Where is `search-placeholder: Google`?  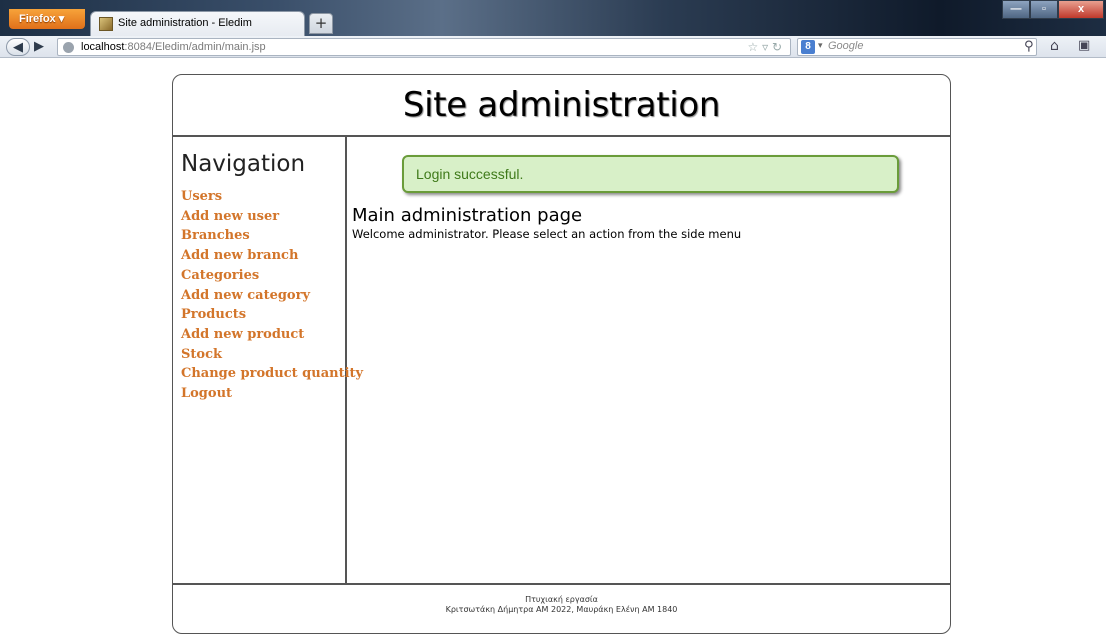
search-placeholder: Google is located at coordinates (846, 46).